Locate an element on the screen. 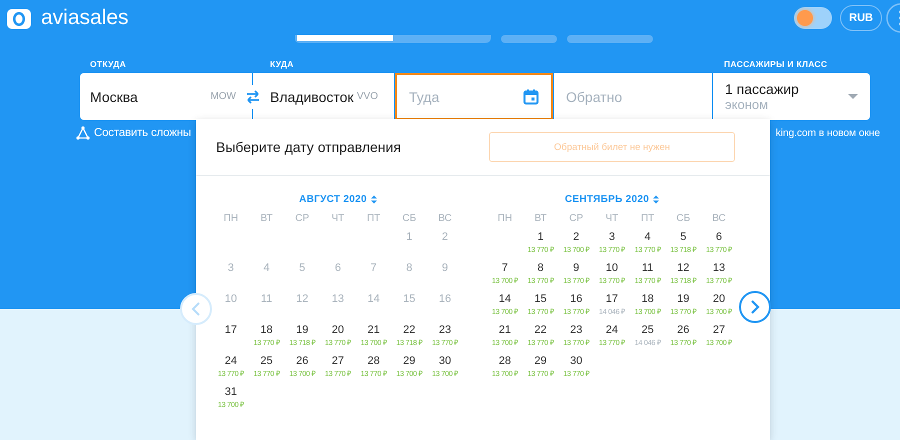 Image resolution: width=900 pixels, height=440 pixels. calendar-icon is located at coordinates (531, 96).